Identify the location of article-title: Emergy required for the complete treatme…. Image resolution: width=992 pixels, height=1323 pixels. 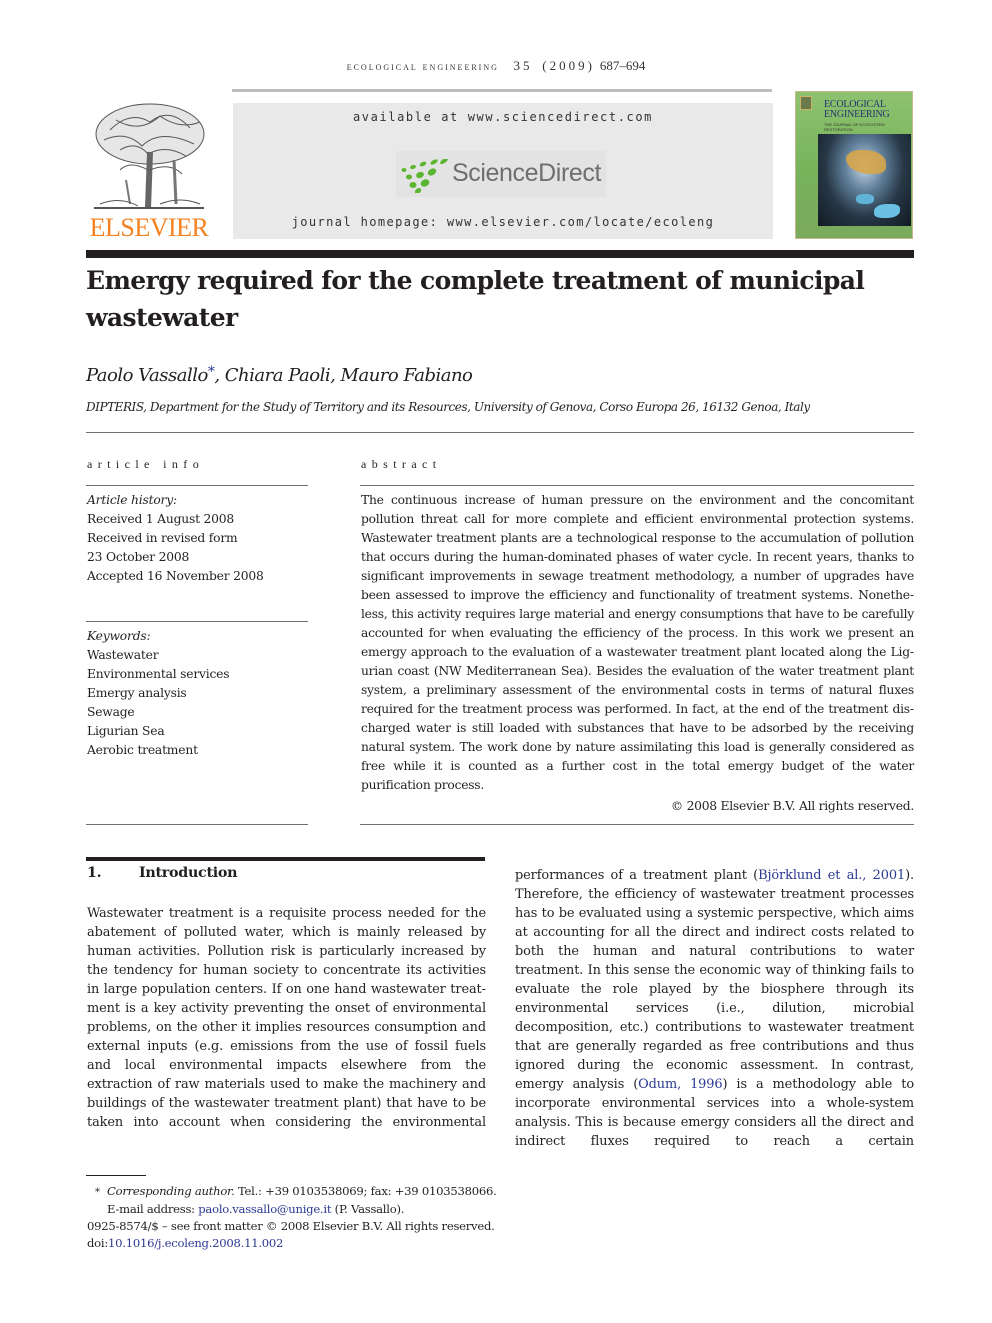
(475, 299).